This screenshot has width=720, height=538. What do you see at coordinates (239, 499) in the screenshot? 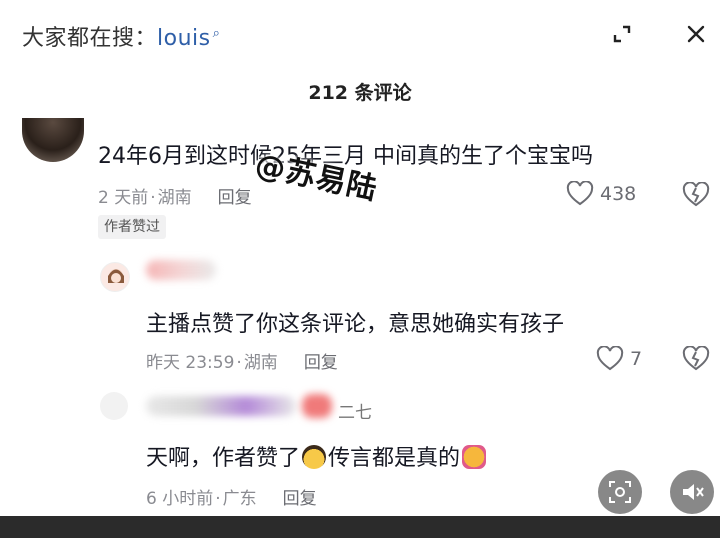
I see `comment-location: 广东` at bounding box center [239, 499].